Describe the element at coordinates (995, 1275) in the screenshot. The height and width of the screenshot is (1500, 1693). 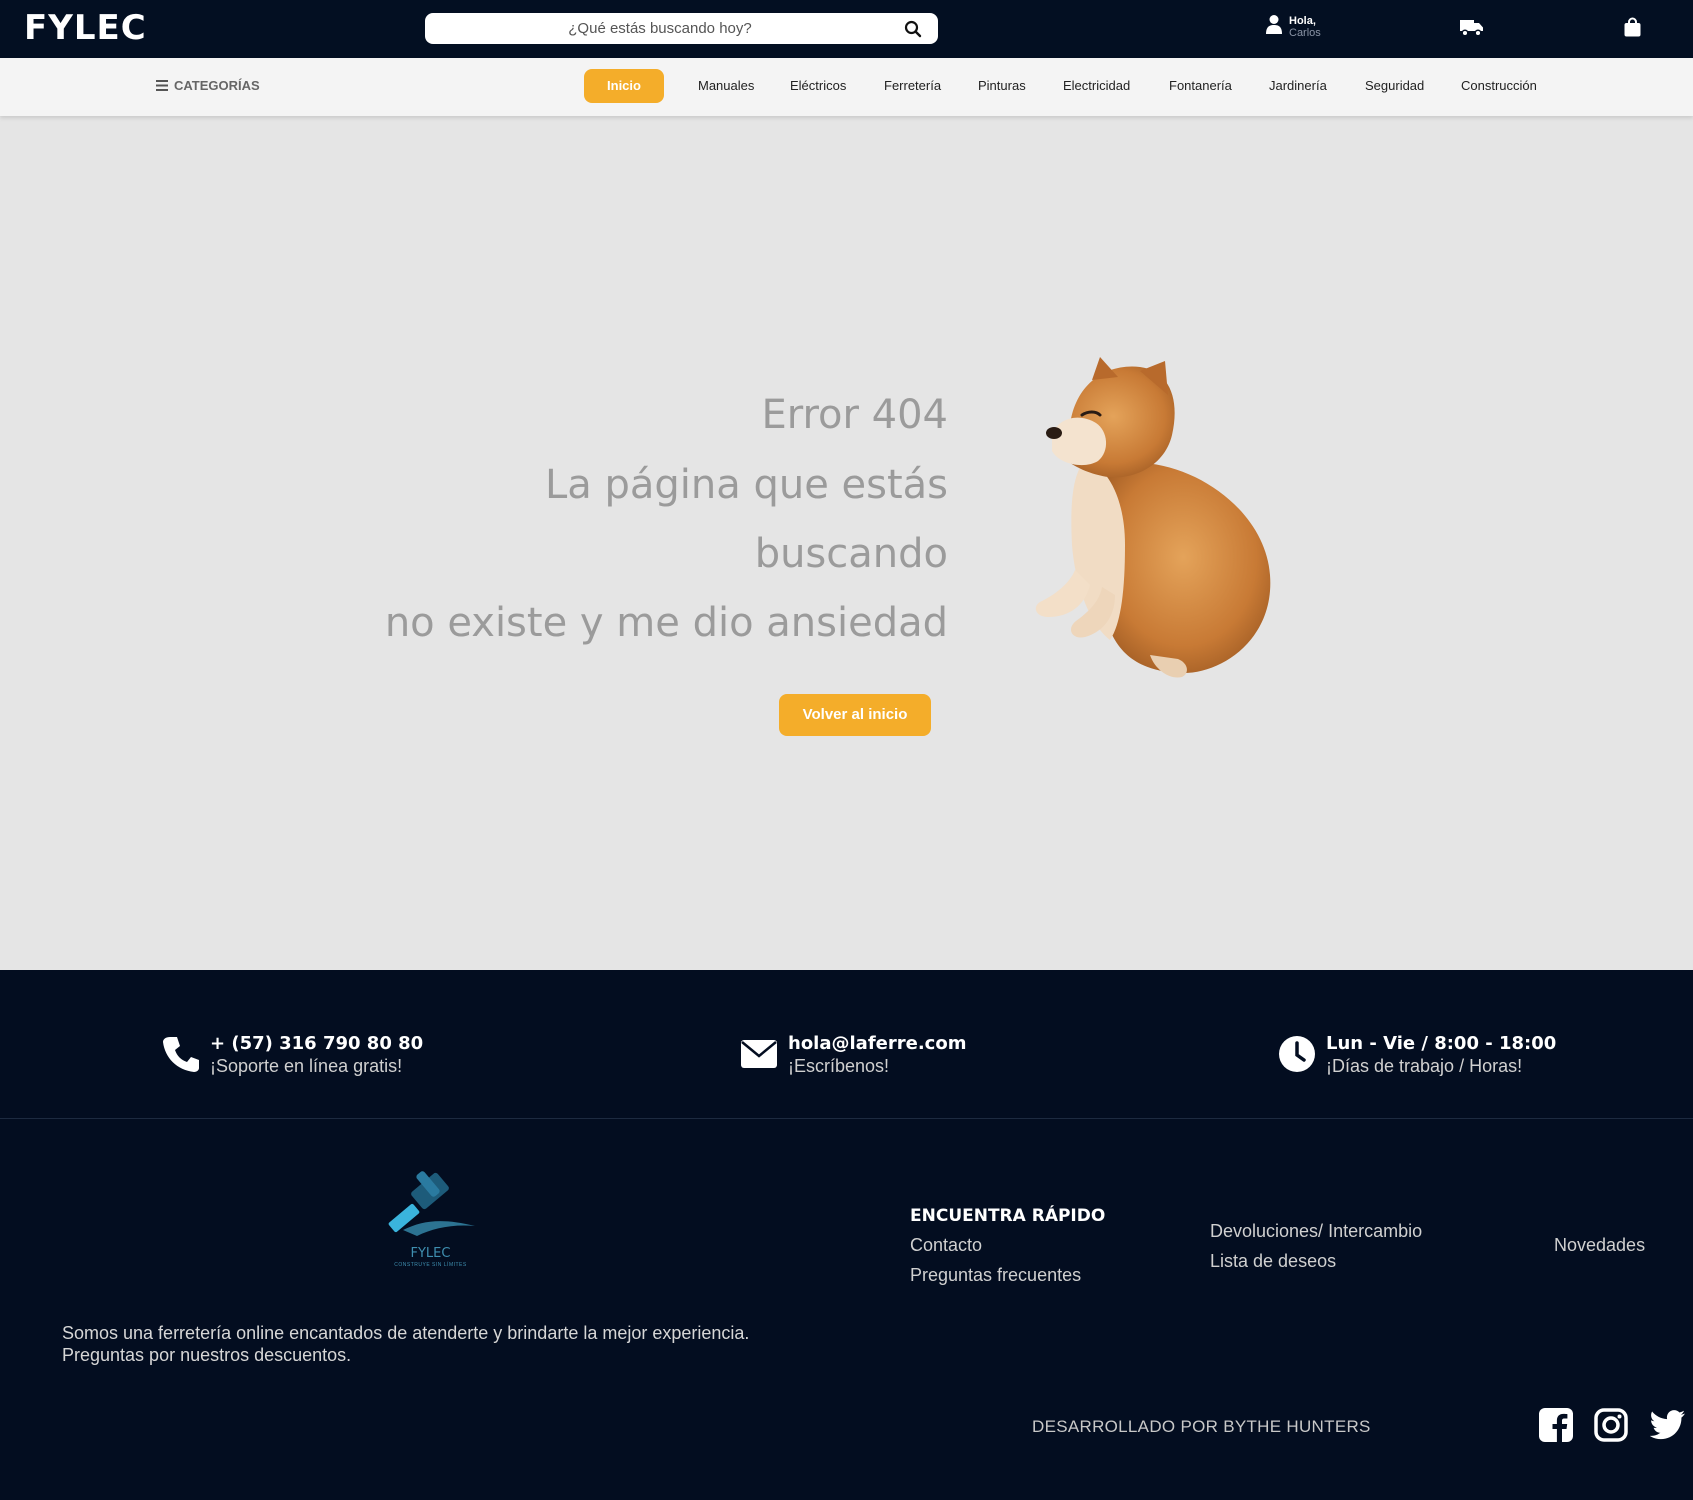
I see `footer-link-preguntas: Preguntas frecuentes` at that location.